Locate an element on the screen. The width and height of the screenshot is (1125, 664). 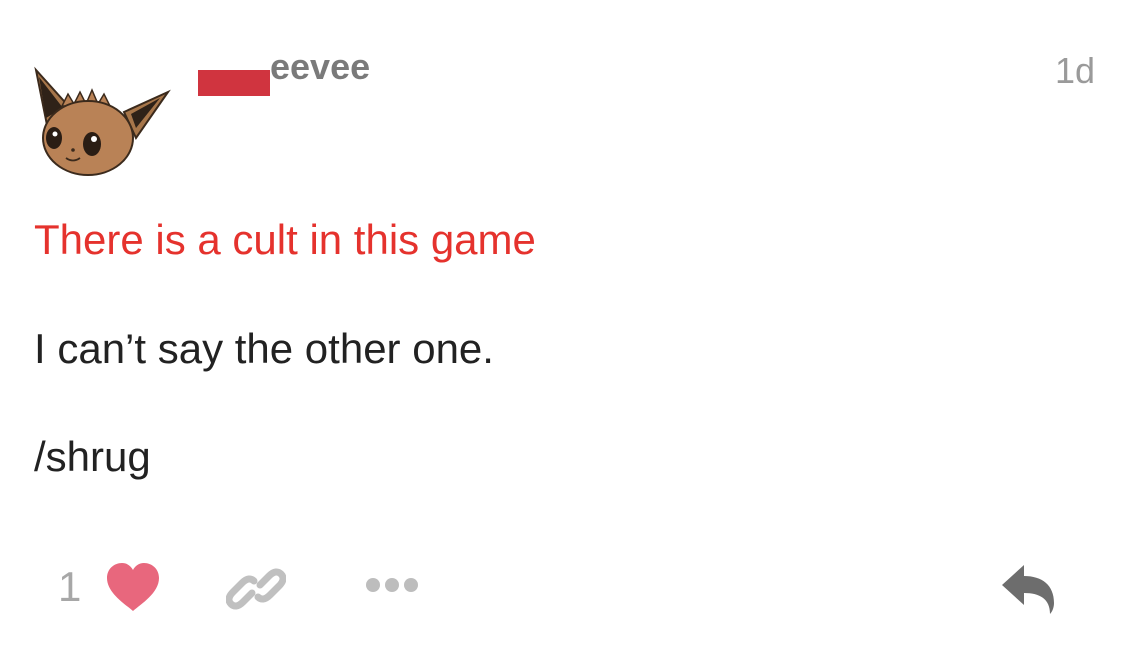
redacted-name-block is located at coordinates (234, 83).